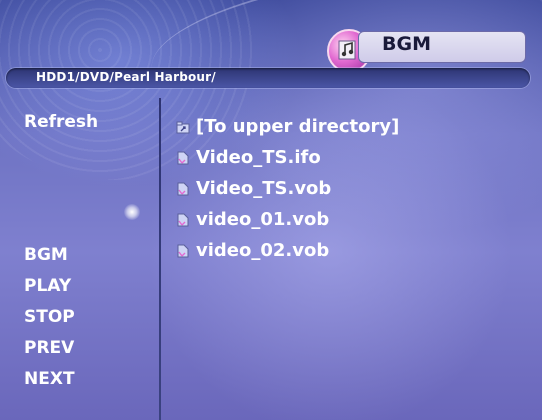 The image size is (542, 420). Describe the element at coordinates (160, 259) in the screenshot. I see `panel-divider` at that location.